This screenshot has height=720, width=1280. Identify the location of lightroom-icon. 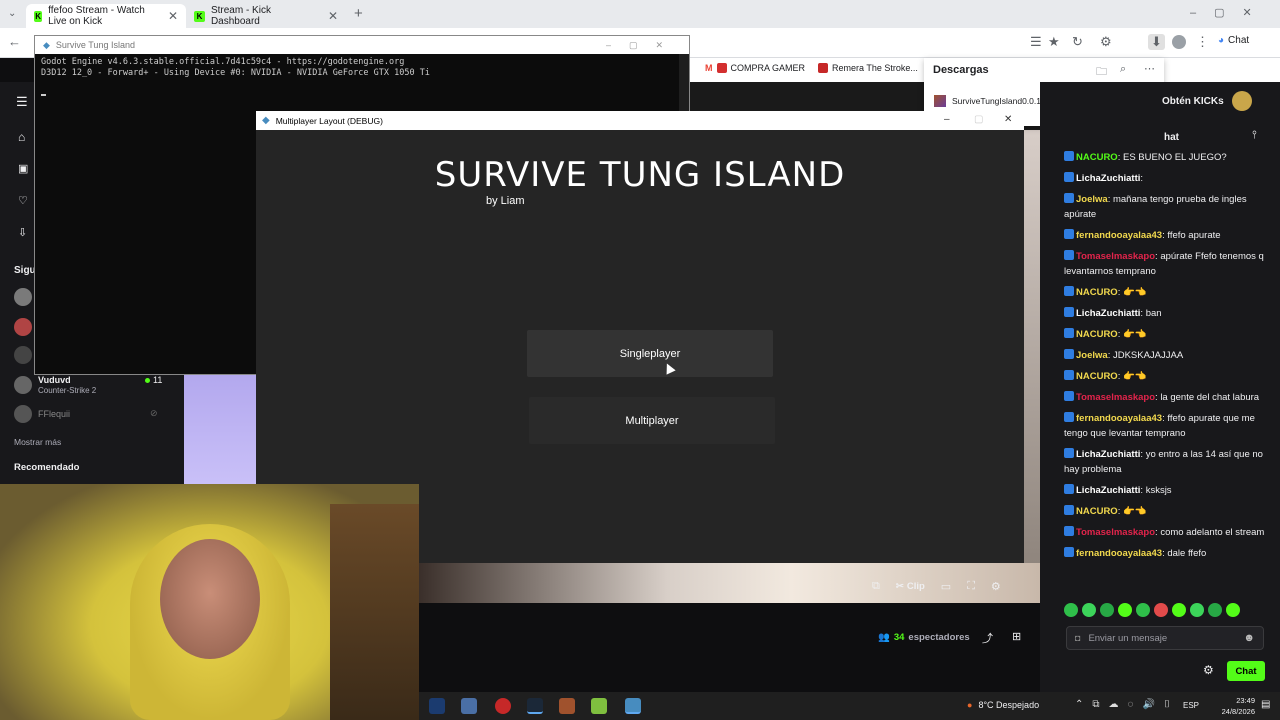
(437, 706).